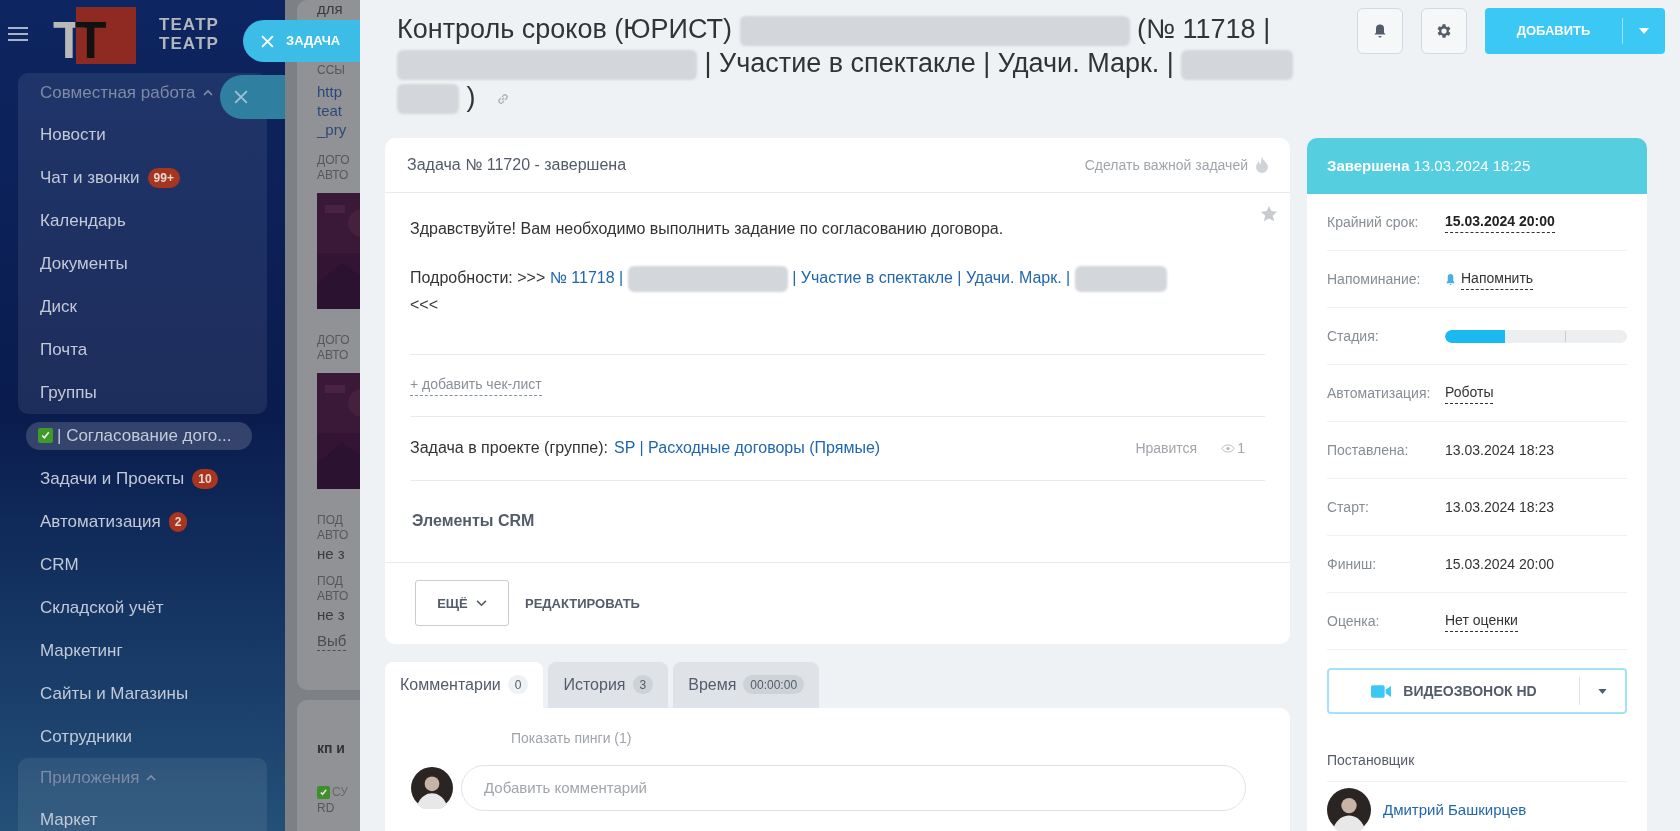 The image size is (1680, 831). I want to click on sidebar-item: Чат и звонки, so click(90, 177).